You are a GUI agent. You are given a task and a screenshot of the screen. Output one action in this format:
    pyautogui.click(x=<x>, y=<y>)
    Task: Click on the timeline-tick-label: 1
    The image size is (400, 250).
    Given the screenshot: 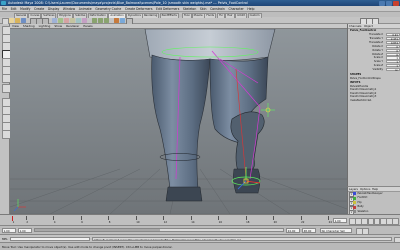 What is the action you would take?
    pyautogui.click(x=13, y=222)
    